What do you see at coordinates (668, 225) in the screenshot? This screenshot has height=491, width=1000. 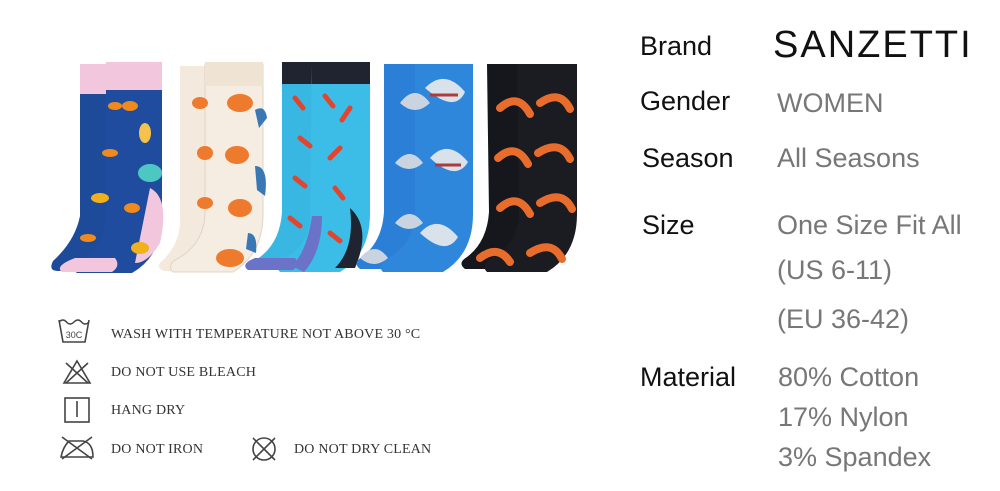 I see `size-label: Size` at bounding box center [668, 225].